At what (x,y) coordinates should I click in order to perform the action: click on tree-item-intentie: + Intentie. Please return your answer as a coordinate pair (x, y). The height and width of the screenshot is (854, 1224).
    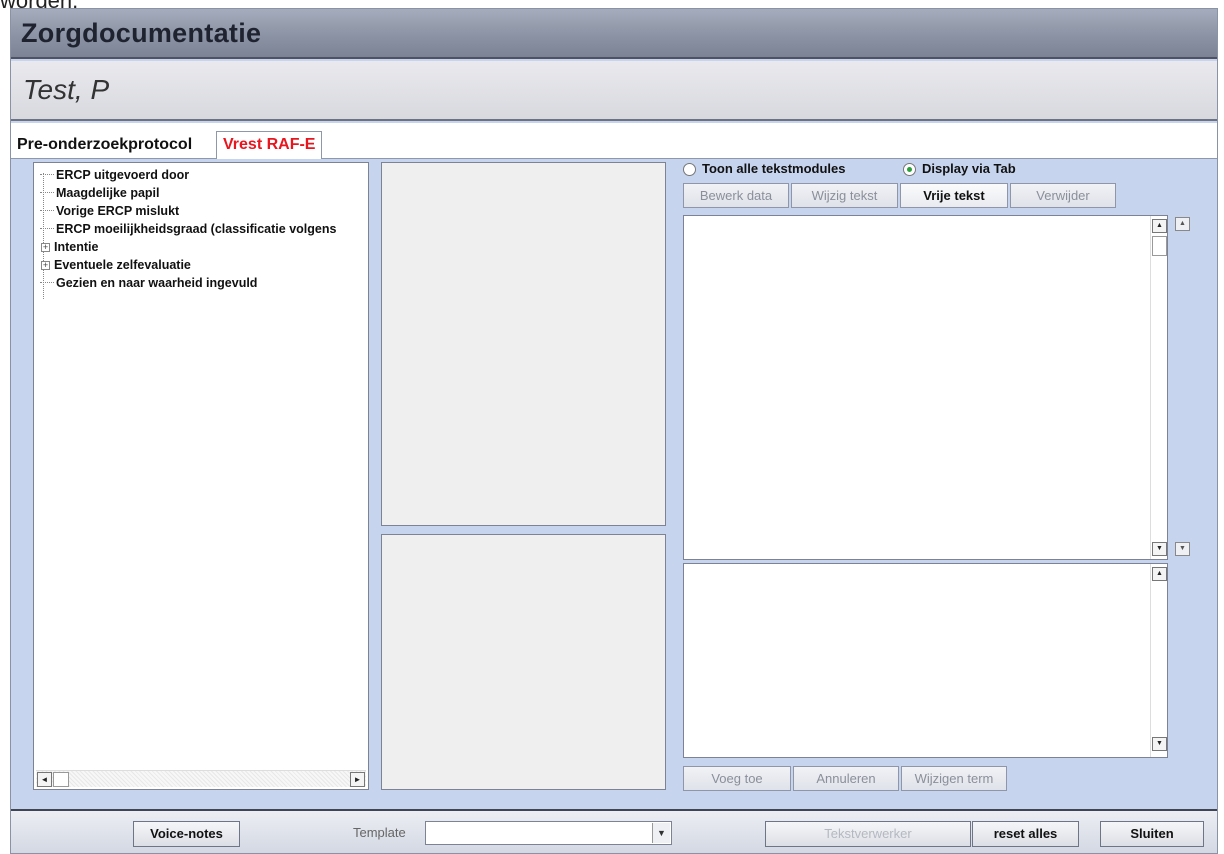
    Looking at the image, I should click on (69, 247).